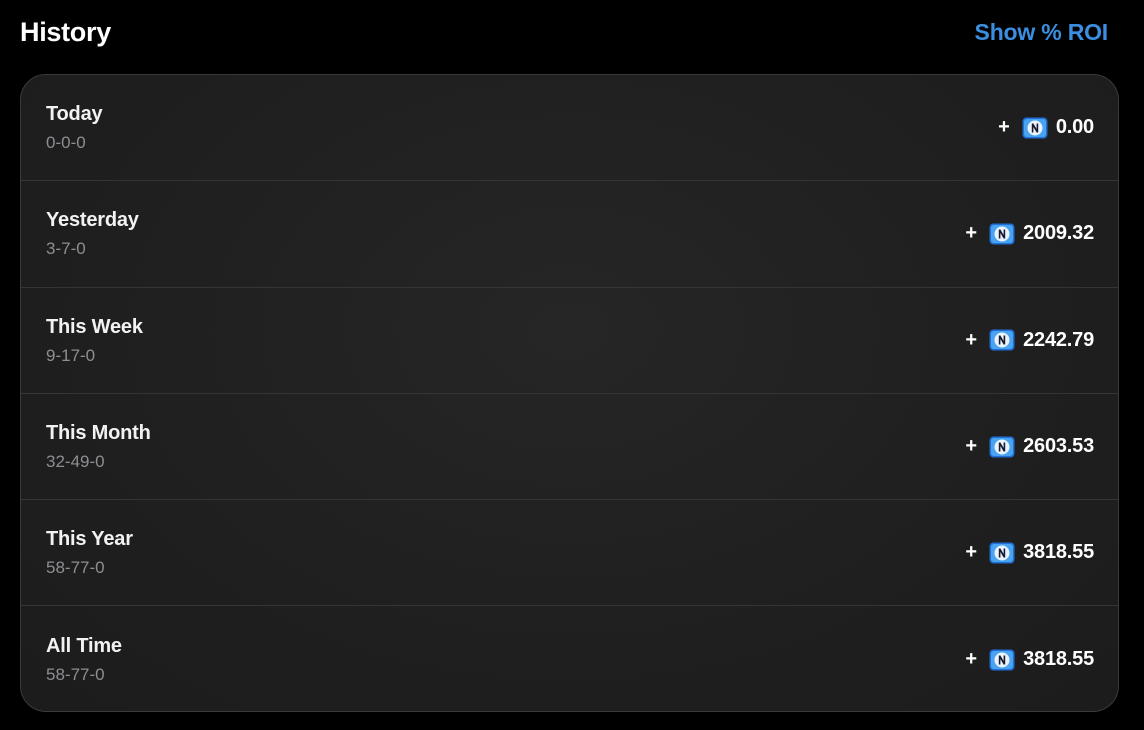 Image resolution: width=1144 pixels, height=730 pixels. What do you see at coordinates (75, 462) in the screenshot?
I see `win-loss-record: 32-49-0` at bounding box center [75, 462].